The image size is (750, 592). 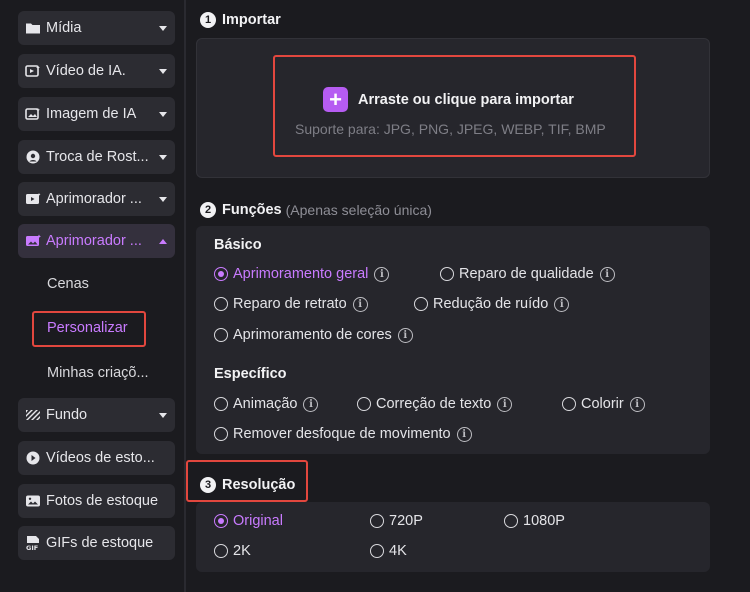 I want to click on option-label: Redução de ruído, so click(x=491, y=304).